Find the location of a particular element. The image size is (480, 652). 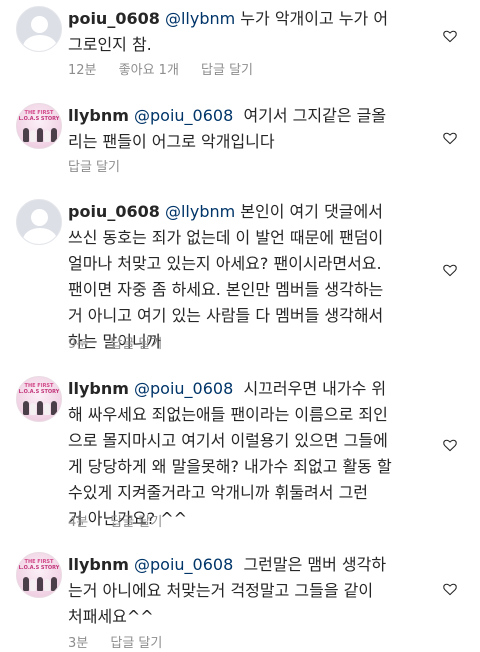

comment-body-line: 여기서 그지같은 글올 is located at coordinates (315, 115).